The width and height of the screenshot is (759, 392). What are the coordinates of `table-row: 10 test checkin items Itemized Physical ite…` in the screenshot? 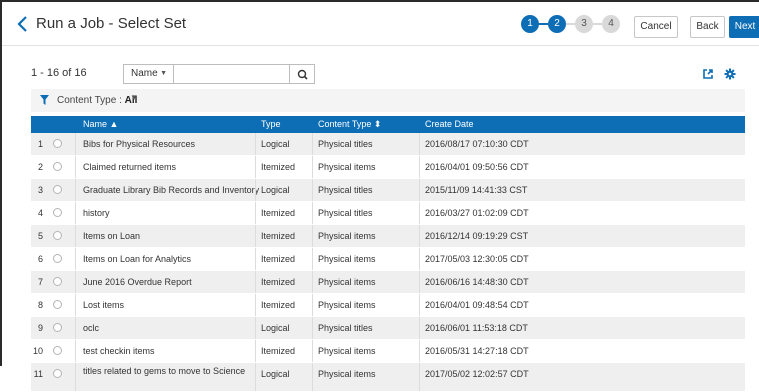 It's located at (388, 351).